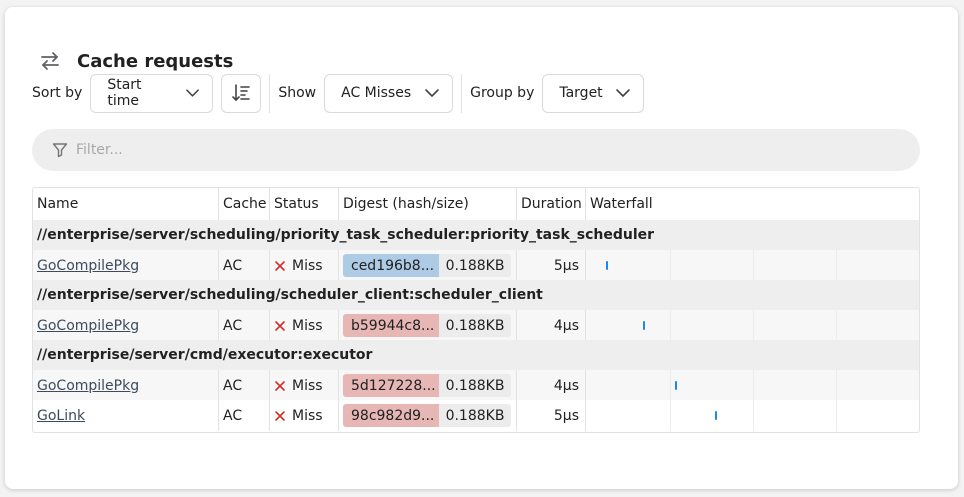 This screenshot has width=964, height=497. I want to click on column-header-waterfall: Waterfall, so click(621, 204).